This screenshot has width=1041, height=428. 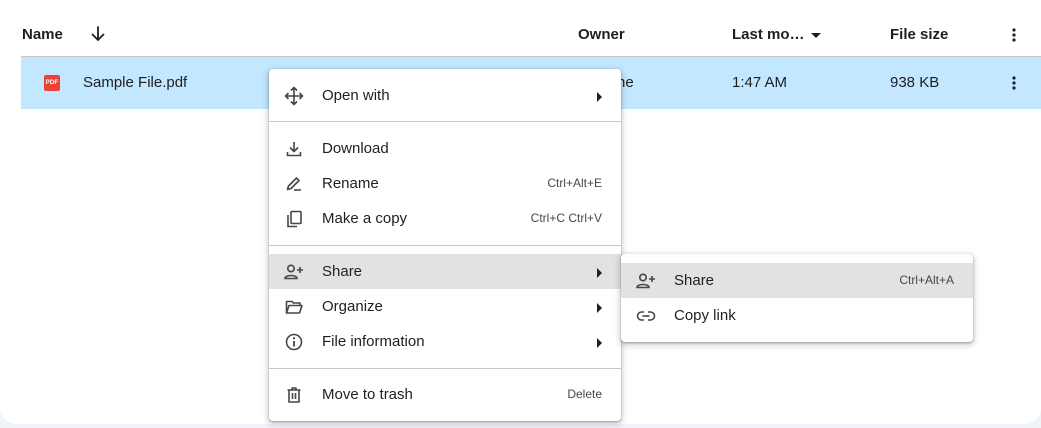 What do you see at coordinates (352, 306) in the screenshot?
I see `menu-item-label: Organize` at bounding box center [352, 306].